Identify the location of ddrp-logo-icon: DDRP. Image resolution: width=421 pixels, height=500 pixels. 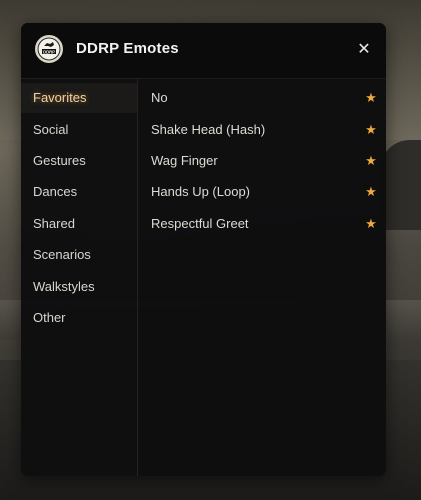
(49, 49).